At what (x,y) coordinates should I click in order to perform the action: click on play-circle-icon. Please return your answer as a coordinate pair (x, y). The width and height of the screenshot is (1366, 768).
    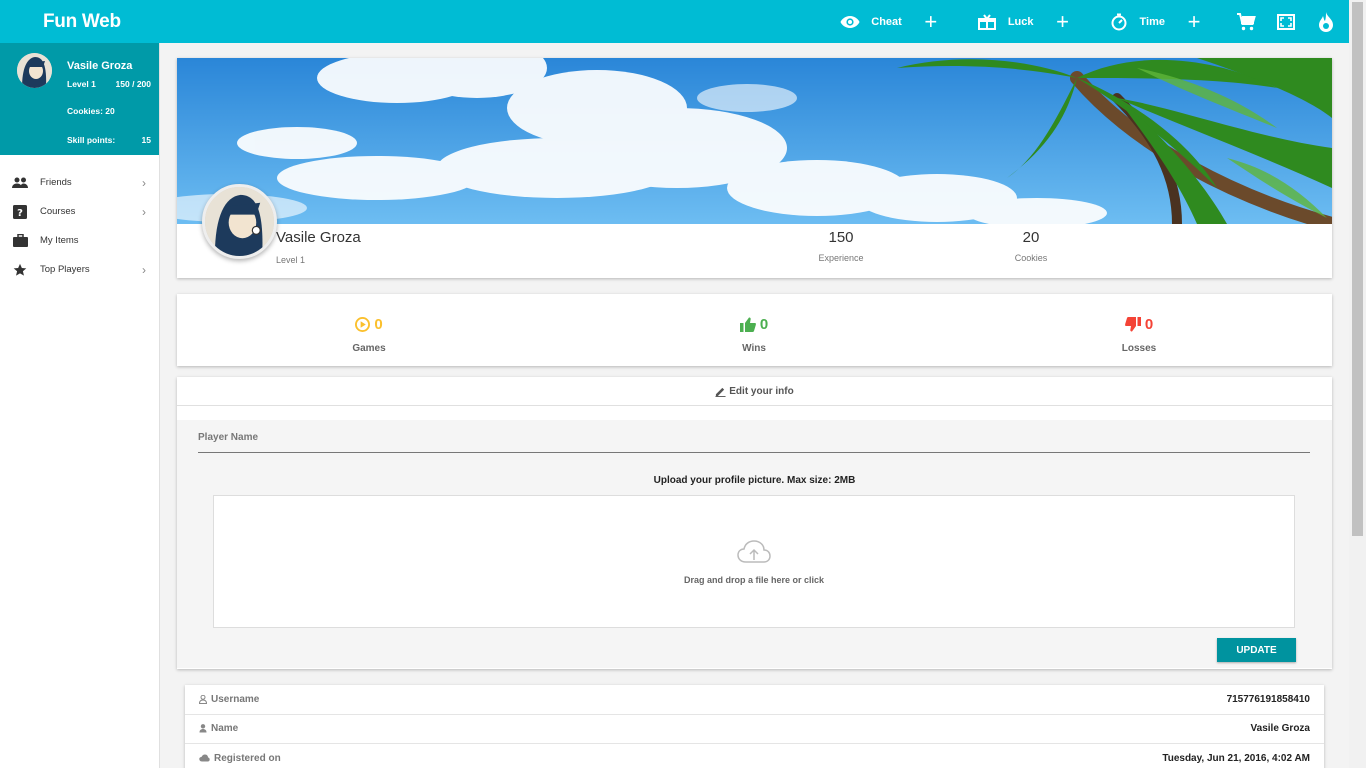
    Looking at the image, I should click on (363, 324).